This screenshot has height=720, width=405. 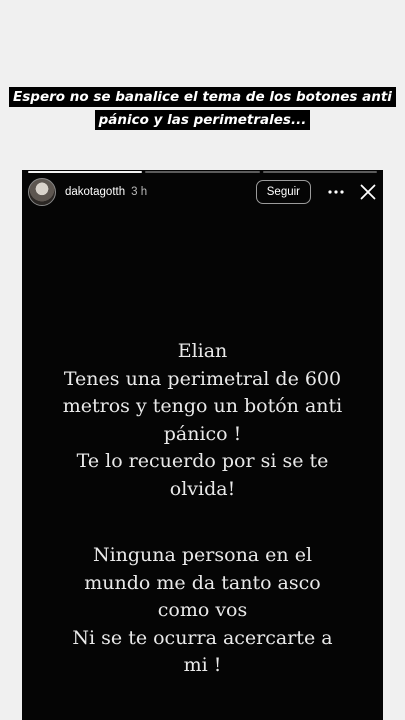 I want to click on story-text-line: Elian, so click(x=202, y=351).